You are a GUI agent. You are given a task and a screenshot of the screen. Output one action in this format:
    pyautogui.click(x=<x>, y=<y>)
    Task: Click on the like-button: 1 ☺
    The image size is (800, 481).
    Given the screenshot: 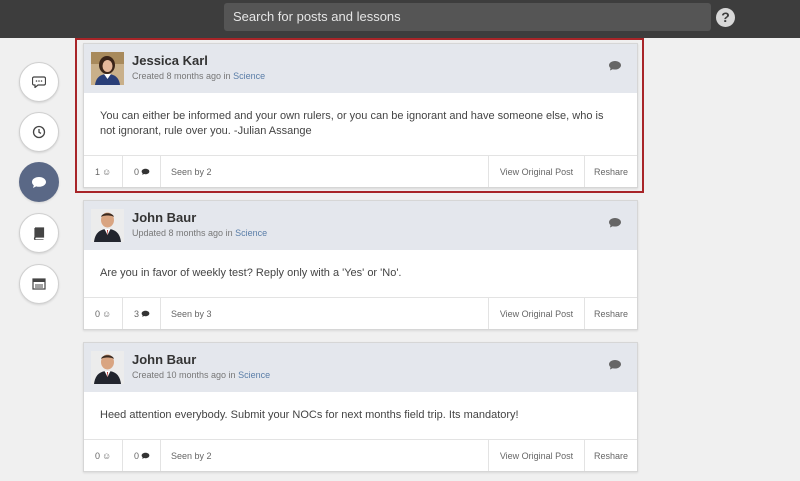 What is the action you would take?
    pyautogui.click(x=103, y=171)
    